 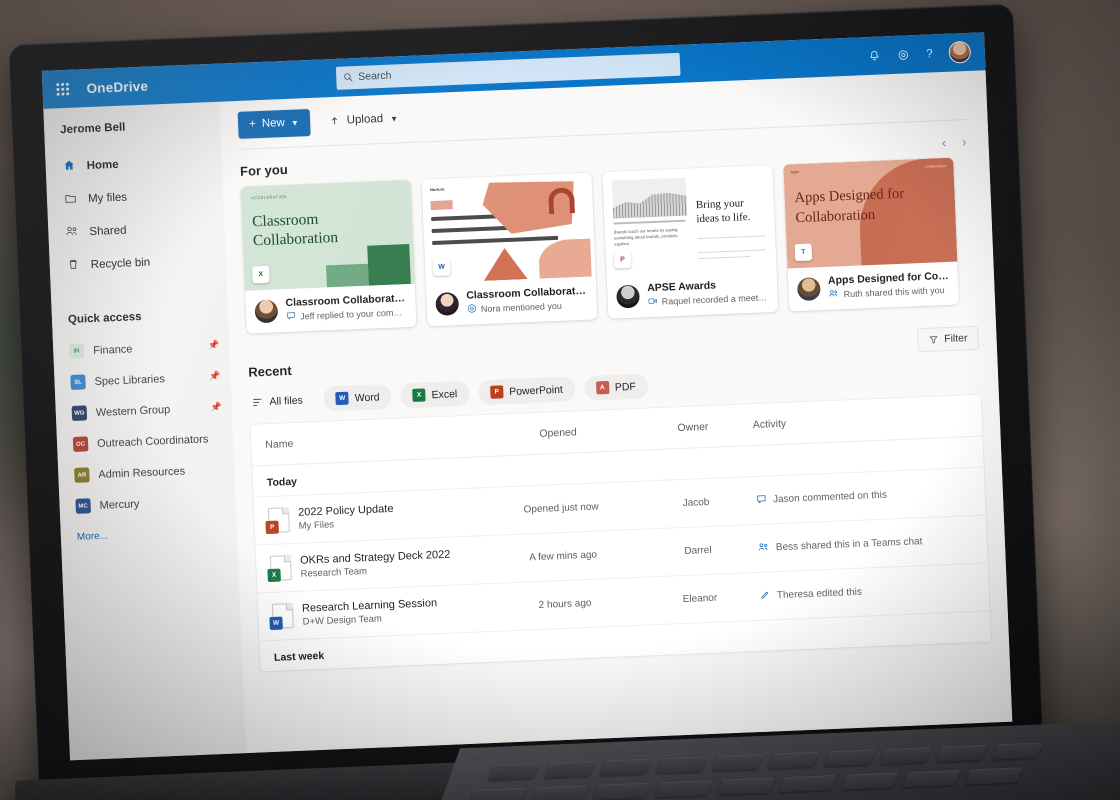 I want to click on filter-pill-word: W Word, so click(x=358, y=397).